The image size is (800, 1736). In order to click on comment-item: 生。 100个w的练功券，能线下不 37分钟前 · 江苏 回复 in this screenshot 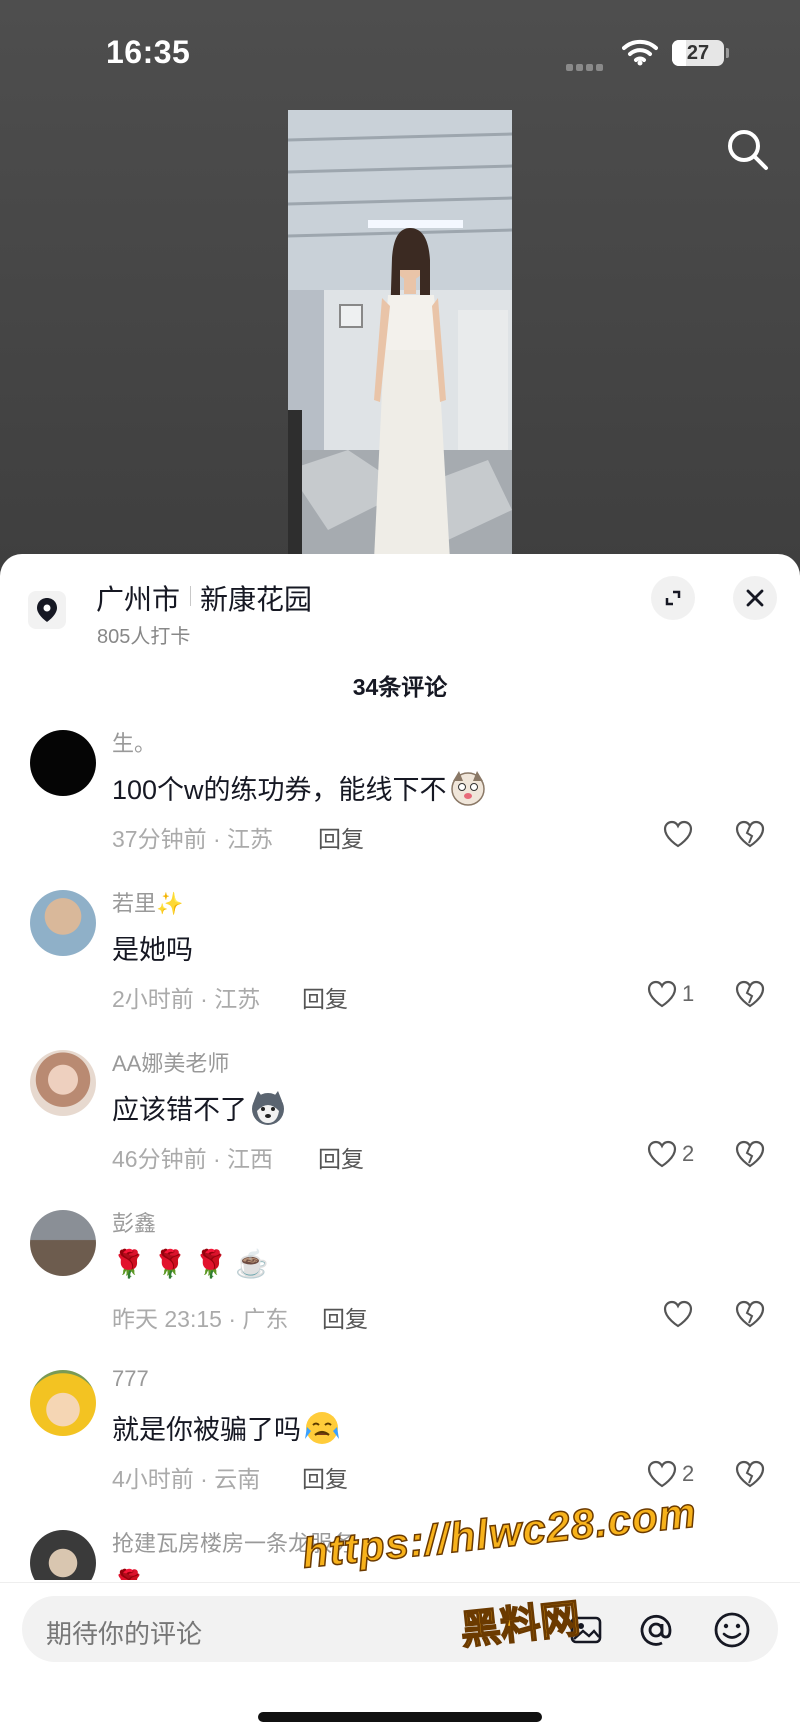, I will do `click(400, 805)`.